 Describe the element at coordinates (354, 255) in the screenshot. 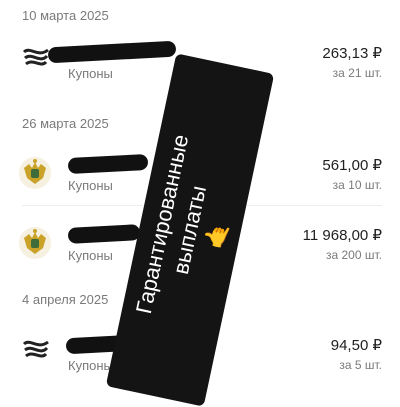

I see `quantity-label: за 200 шт.` at that location.